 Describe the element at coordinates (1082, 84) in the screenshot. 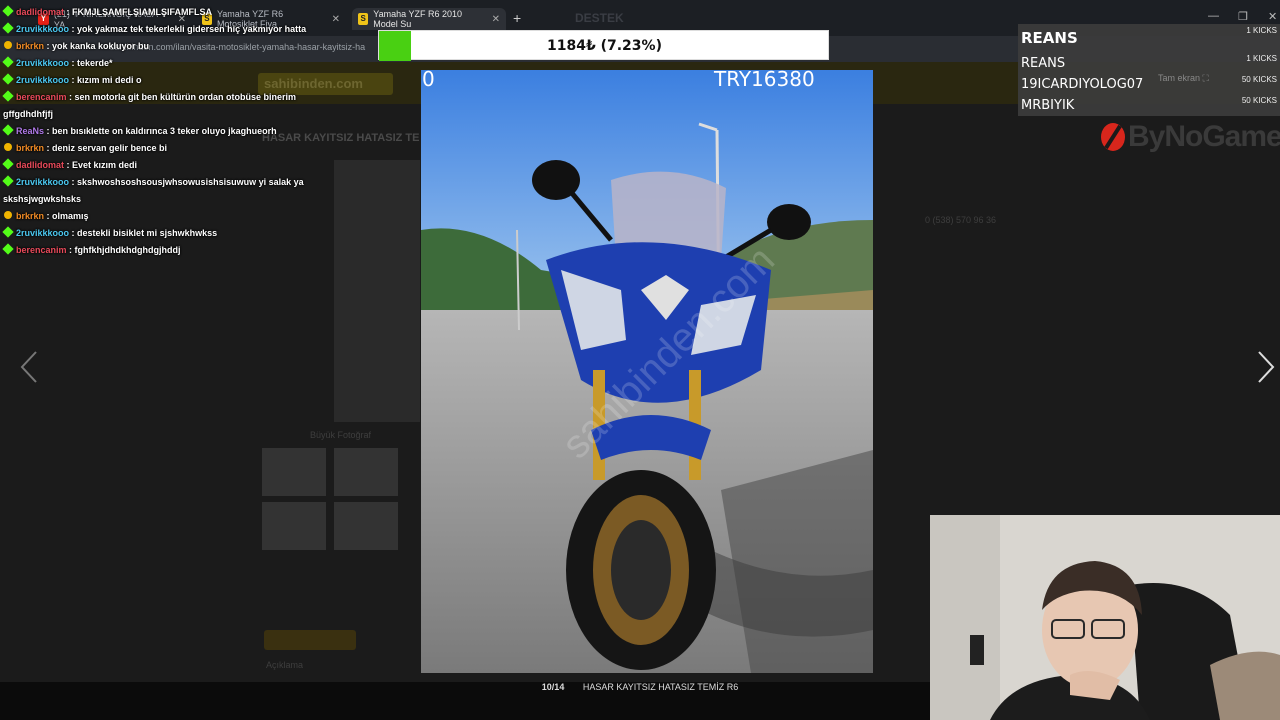

I see `leaderboard-name: 19ICARDIYOLOG07` at that location.